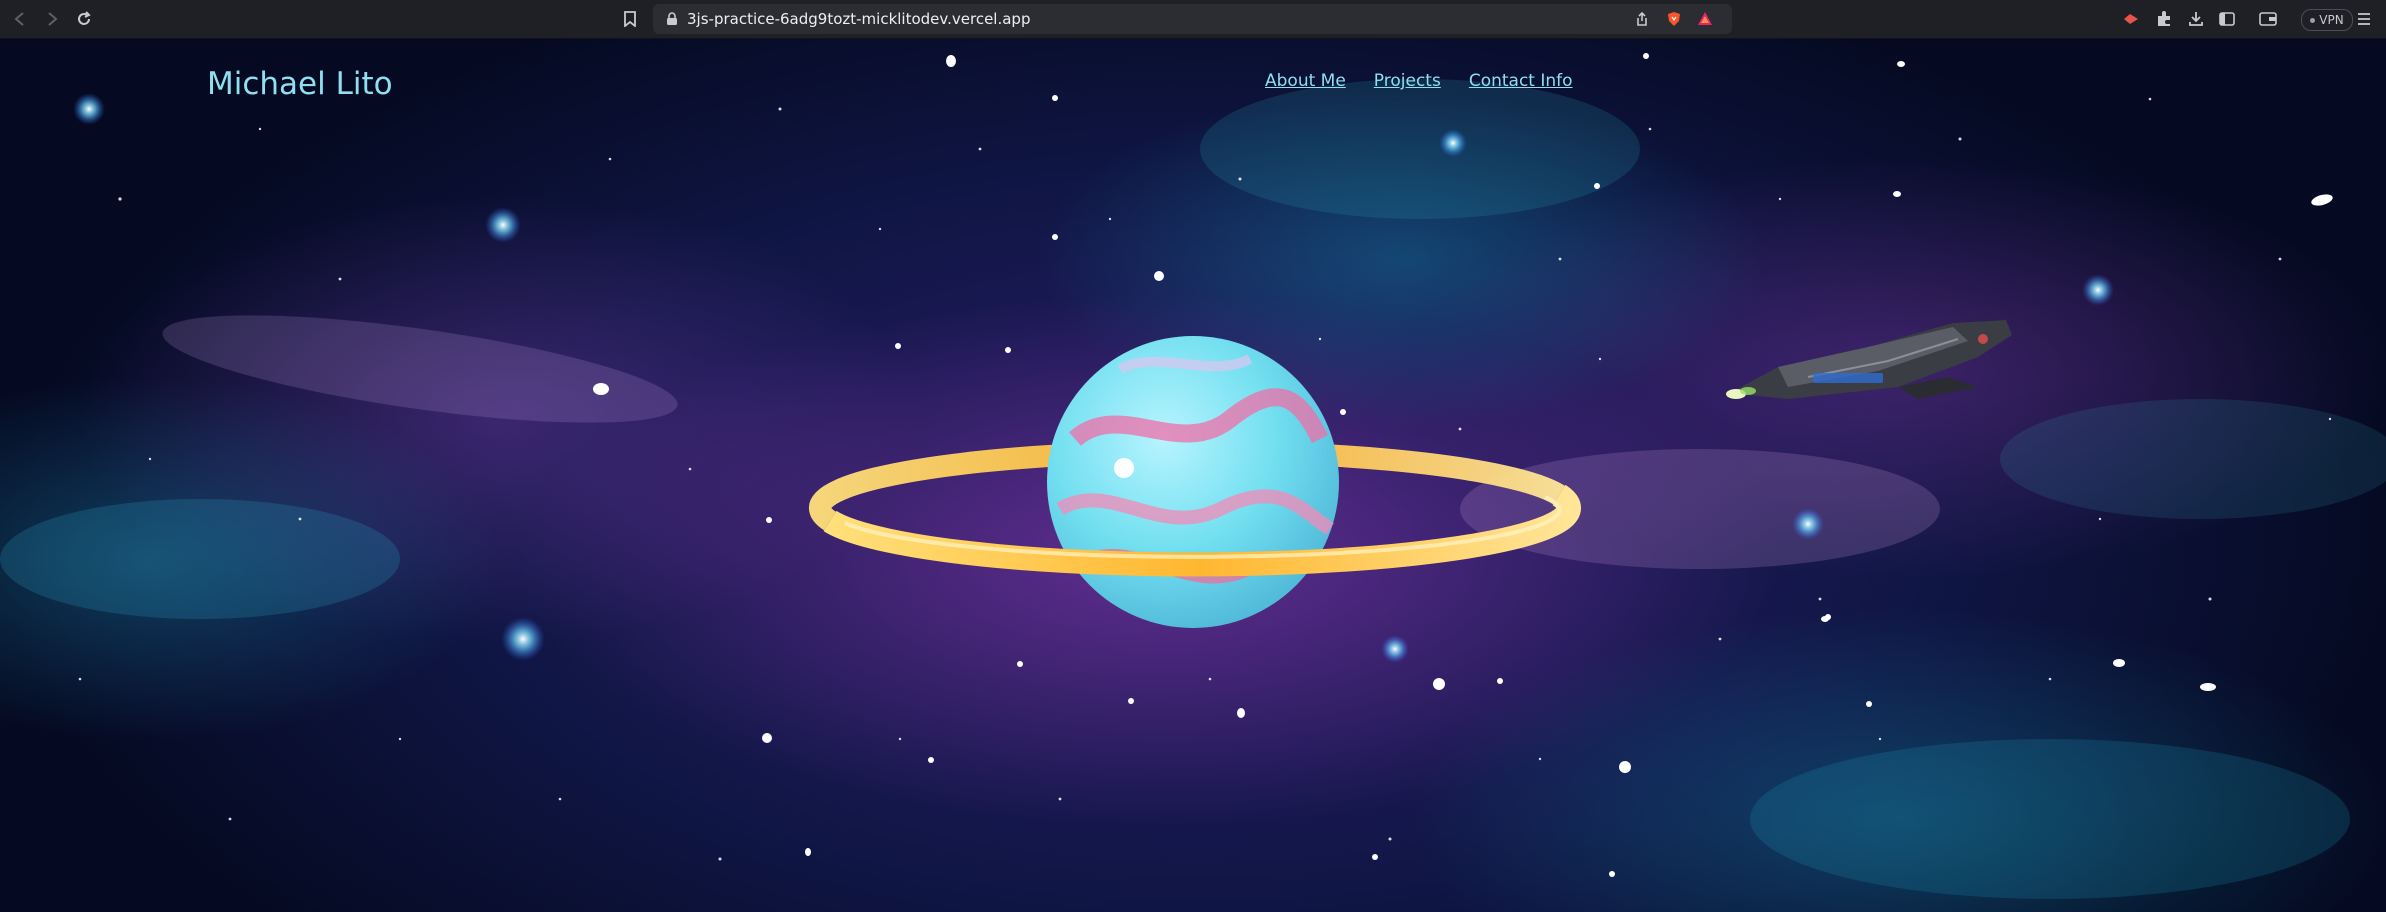 The width and height of the screenshot is (2386, 912). What do you see at coordinates (2196, 19) in the screenshot?
I see `download-icon` at bounding box center [2196, 19].